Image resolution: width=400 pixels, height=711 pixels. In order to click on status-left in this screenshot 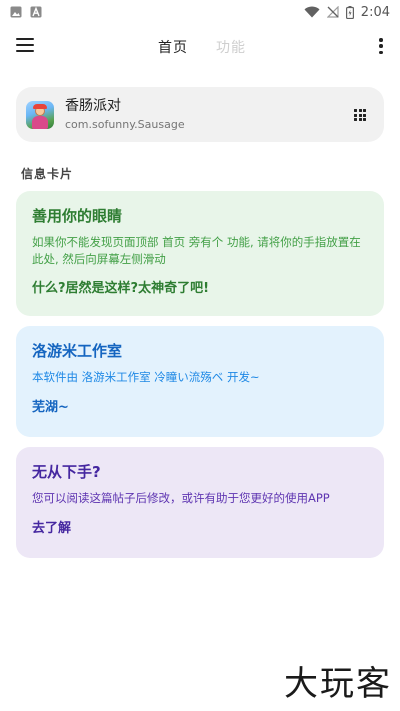, I will do `click(26, 12)`.